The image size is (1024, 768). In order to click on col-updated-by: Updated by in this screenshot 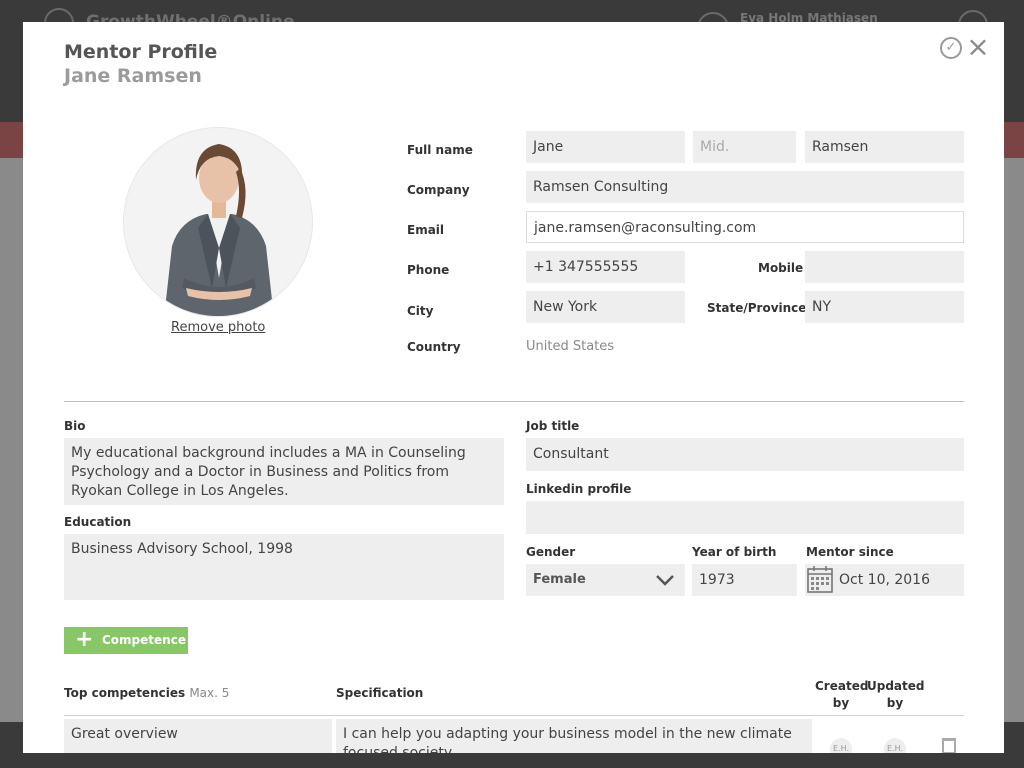, I will do `click(896, 694)`.